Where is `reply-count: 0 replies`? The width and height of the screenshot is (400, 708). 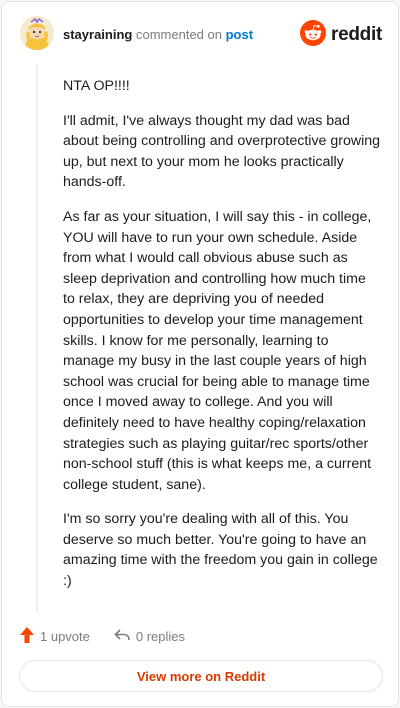 reply-count: 0 replies is located at coordinates (160, 636).